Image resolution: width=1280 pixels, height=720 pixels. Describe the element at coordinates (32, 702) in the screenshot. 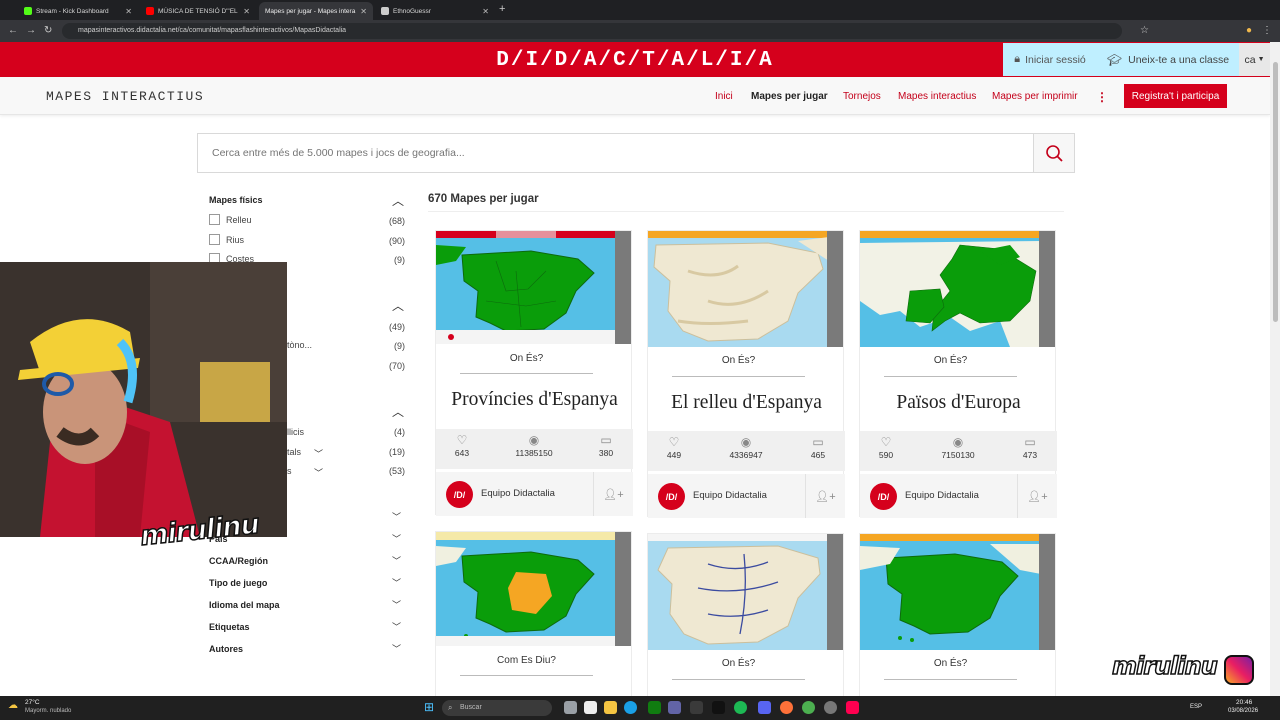

I see `weather-temp: 27°C` at that location.